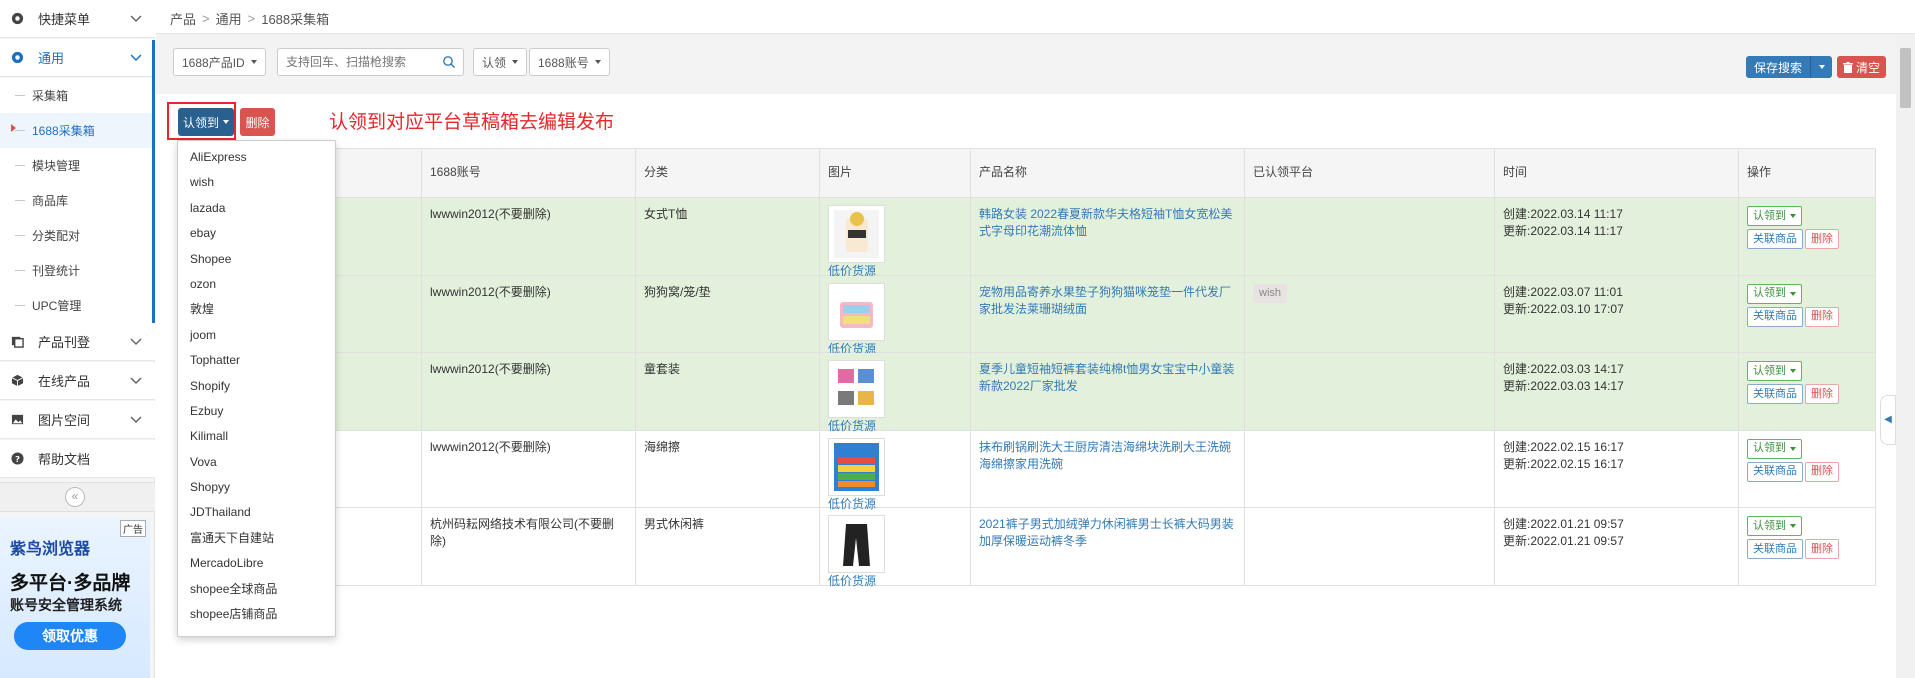 This screenshot has height=678, width=1915. I want to click on dropdown-item-platform: Vova, so click(256, 462).